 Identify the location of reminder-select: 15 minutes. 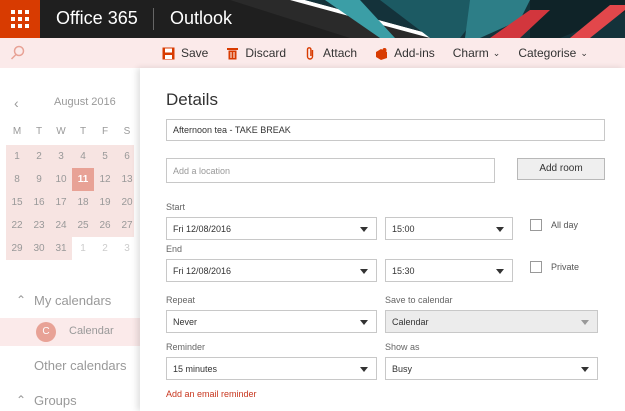
(271, 368).